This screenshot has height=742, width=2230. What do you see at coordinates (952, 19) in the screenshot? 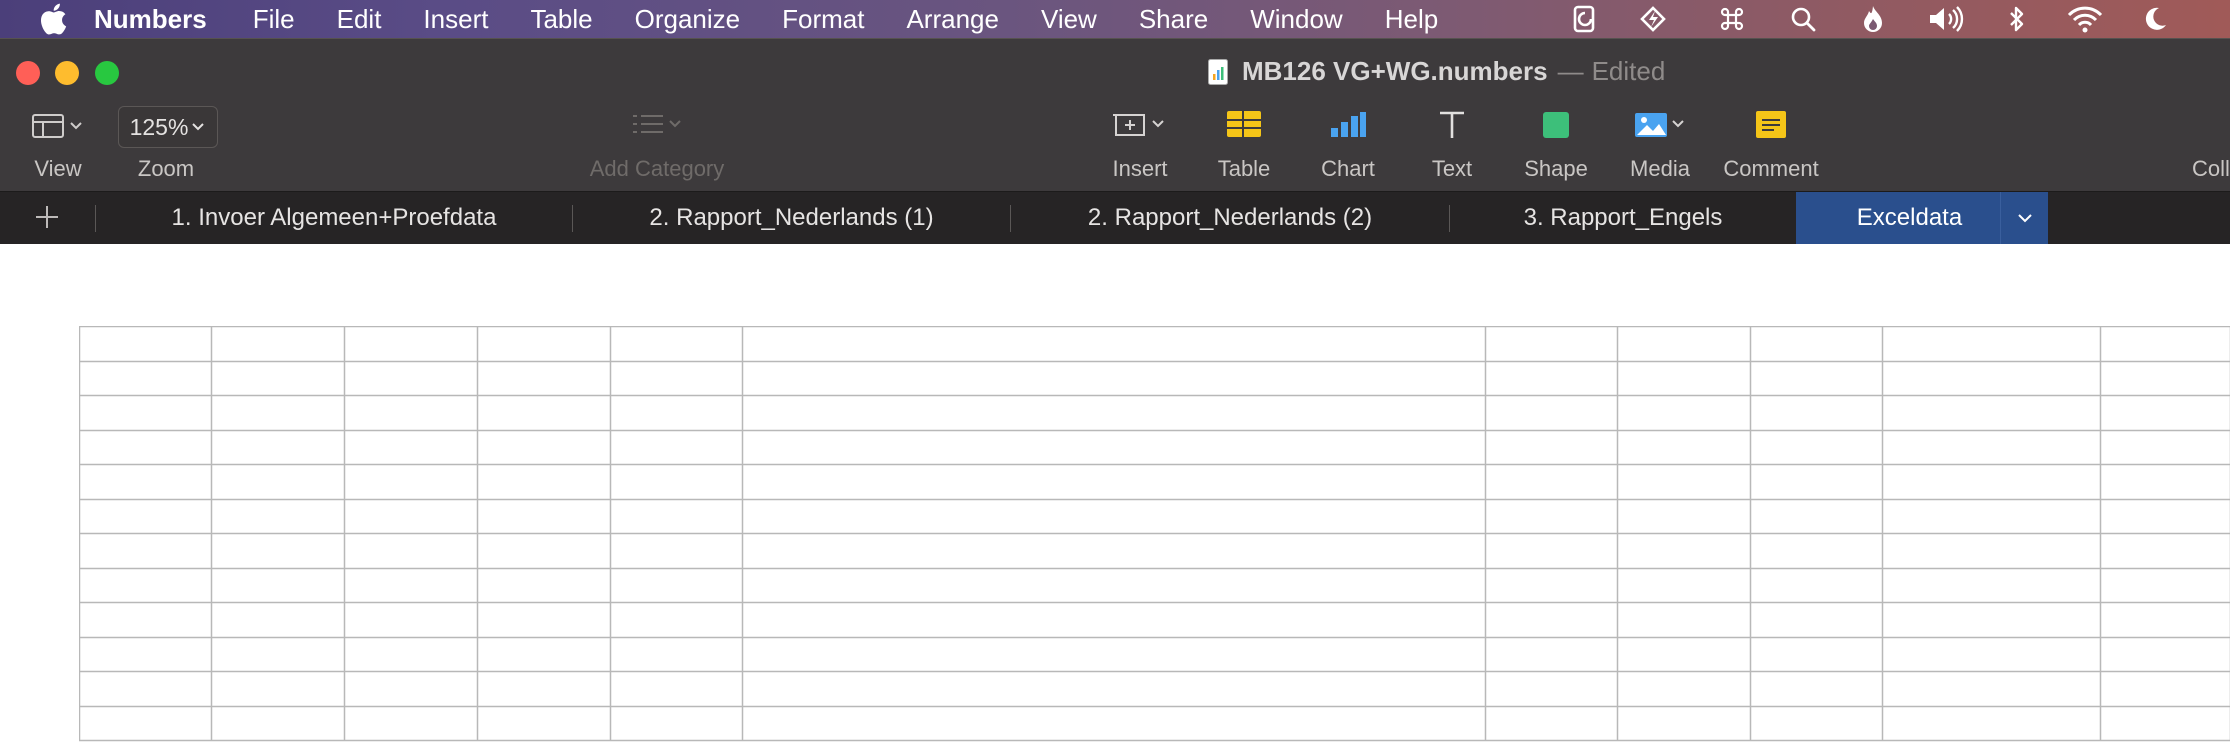
I see `menu-arrange: Arrange` at bounding box center [952, 19].